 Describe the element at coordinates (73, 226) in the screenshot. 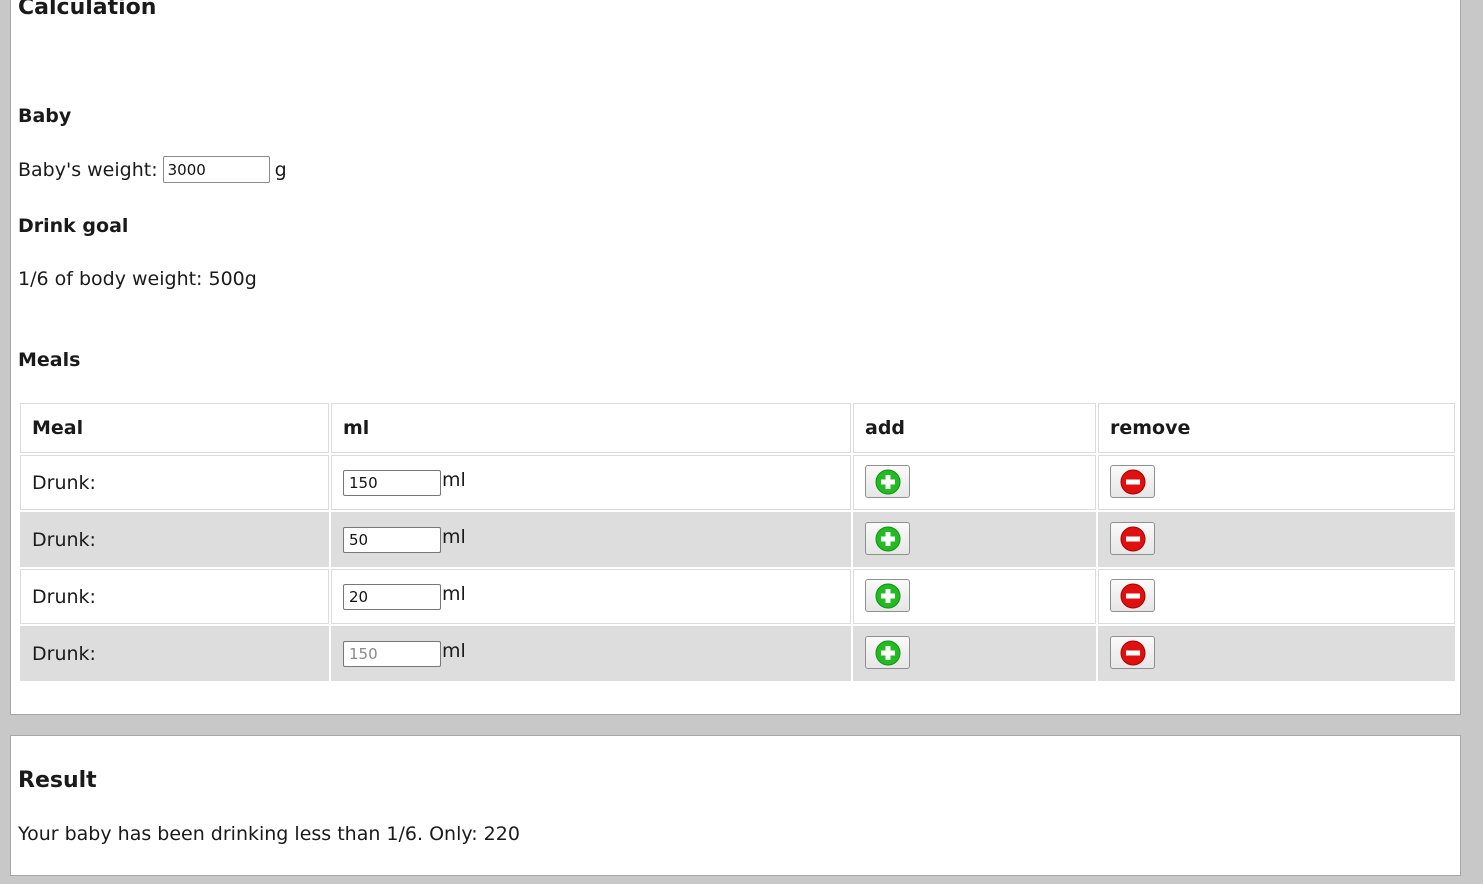

I see `drink-goal-heading: Drink goal` at that location.